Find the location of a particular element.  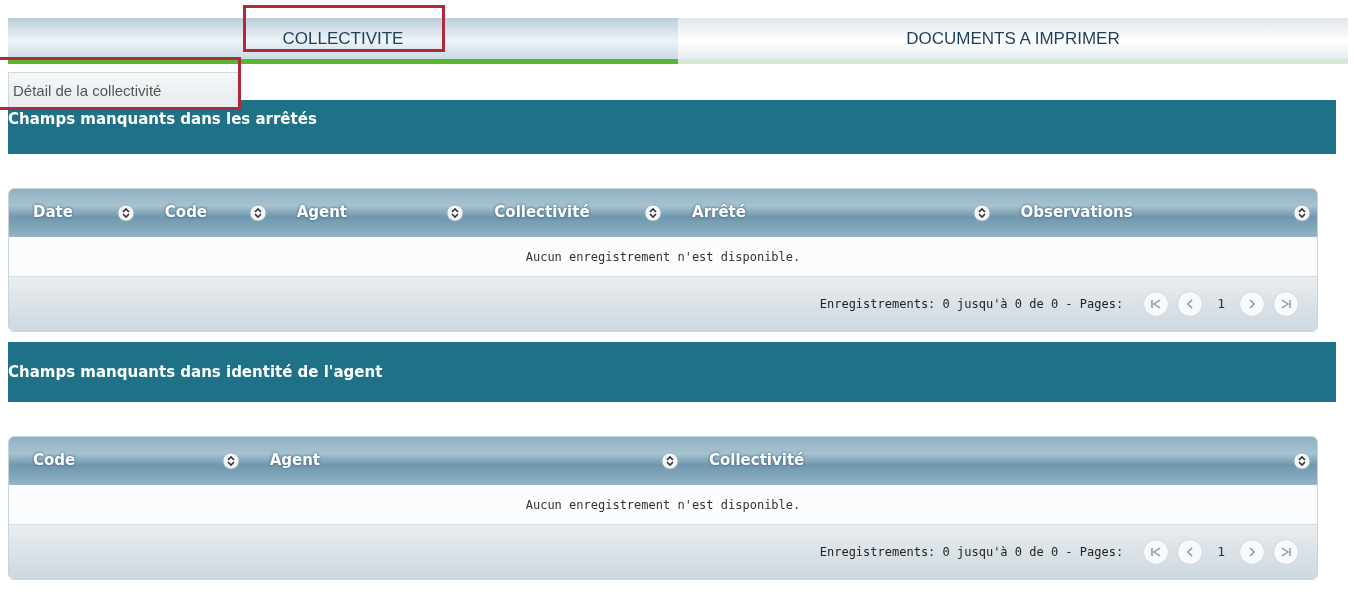

tab: DOCUMENTS A IMPRIMER is located at coordinates (1013, 41).